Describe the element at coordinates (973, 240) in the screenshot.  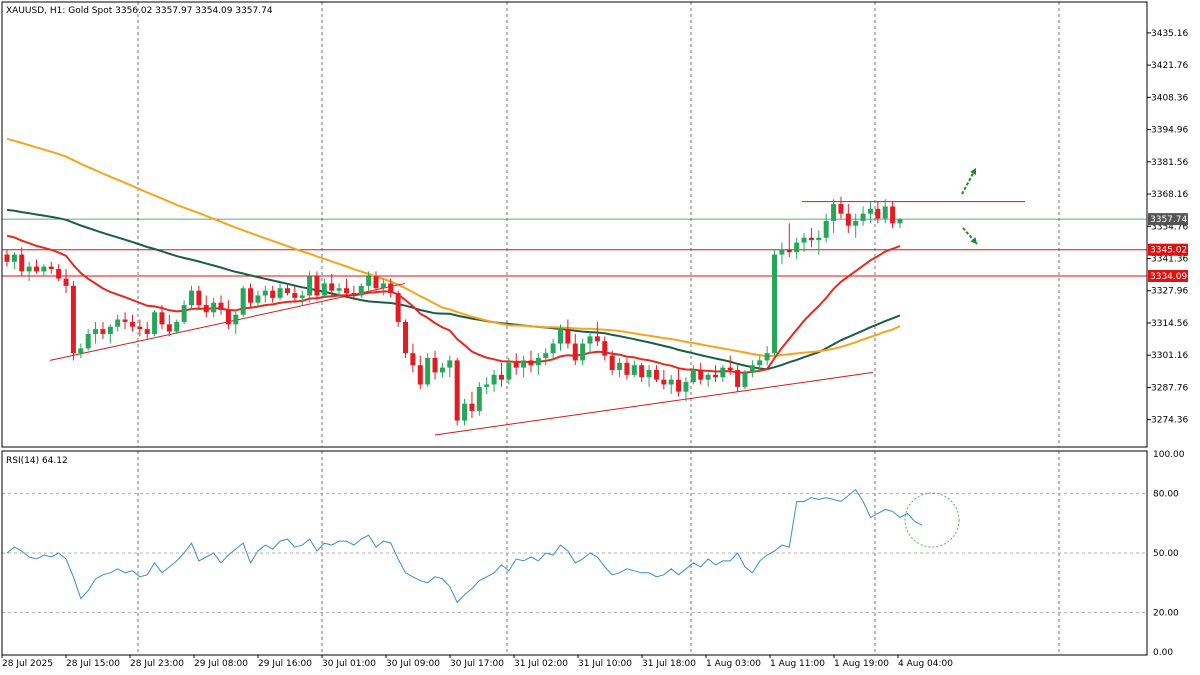
I see `down-arrow-head` at that location.